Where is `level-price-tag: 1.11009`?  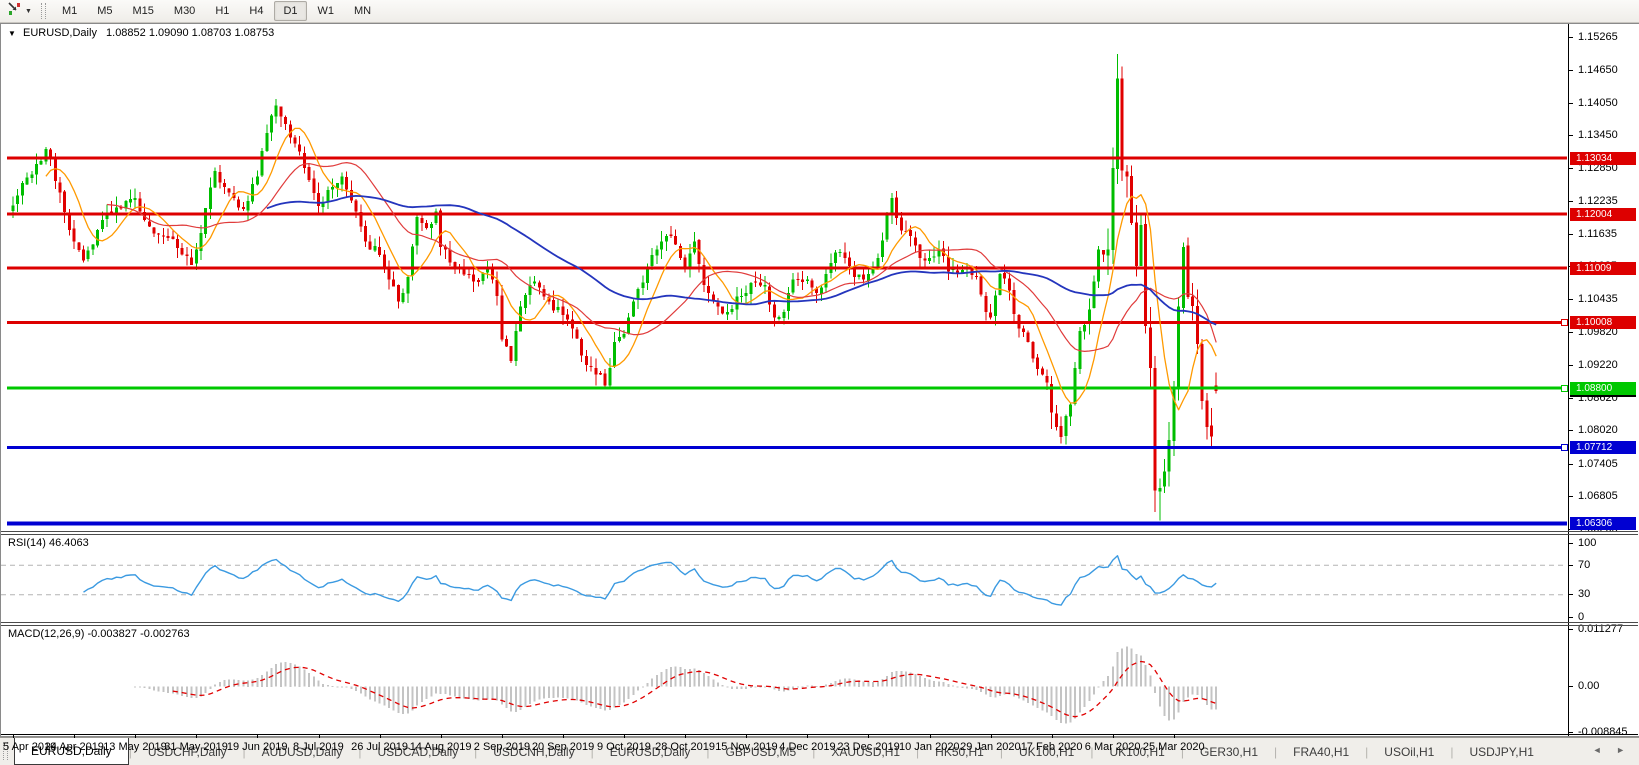 level-price-tag: 1.11009 is located at coordinates (1603, 268).